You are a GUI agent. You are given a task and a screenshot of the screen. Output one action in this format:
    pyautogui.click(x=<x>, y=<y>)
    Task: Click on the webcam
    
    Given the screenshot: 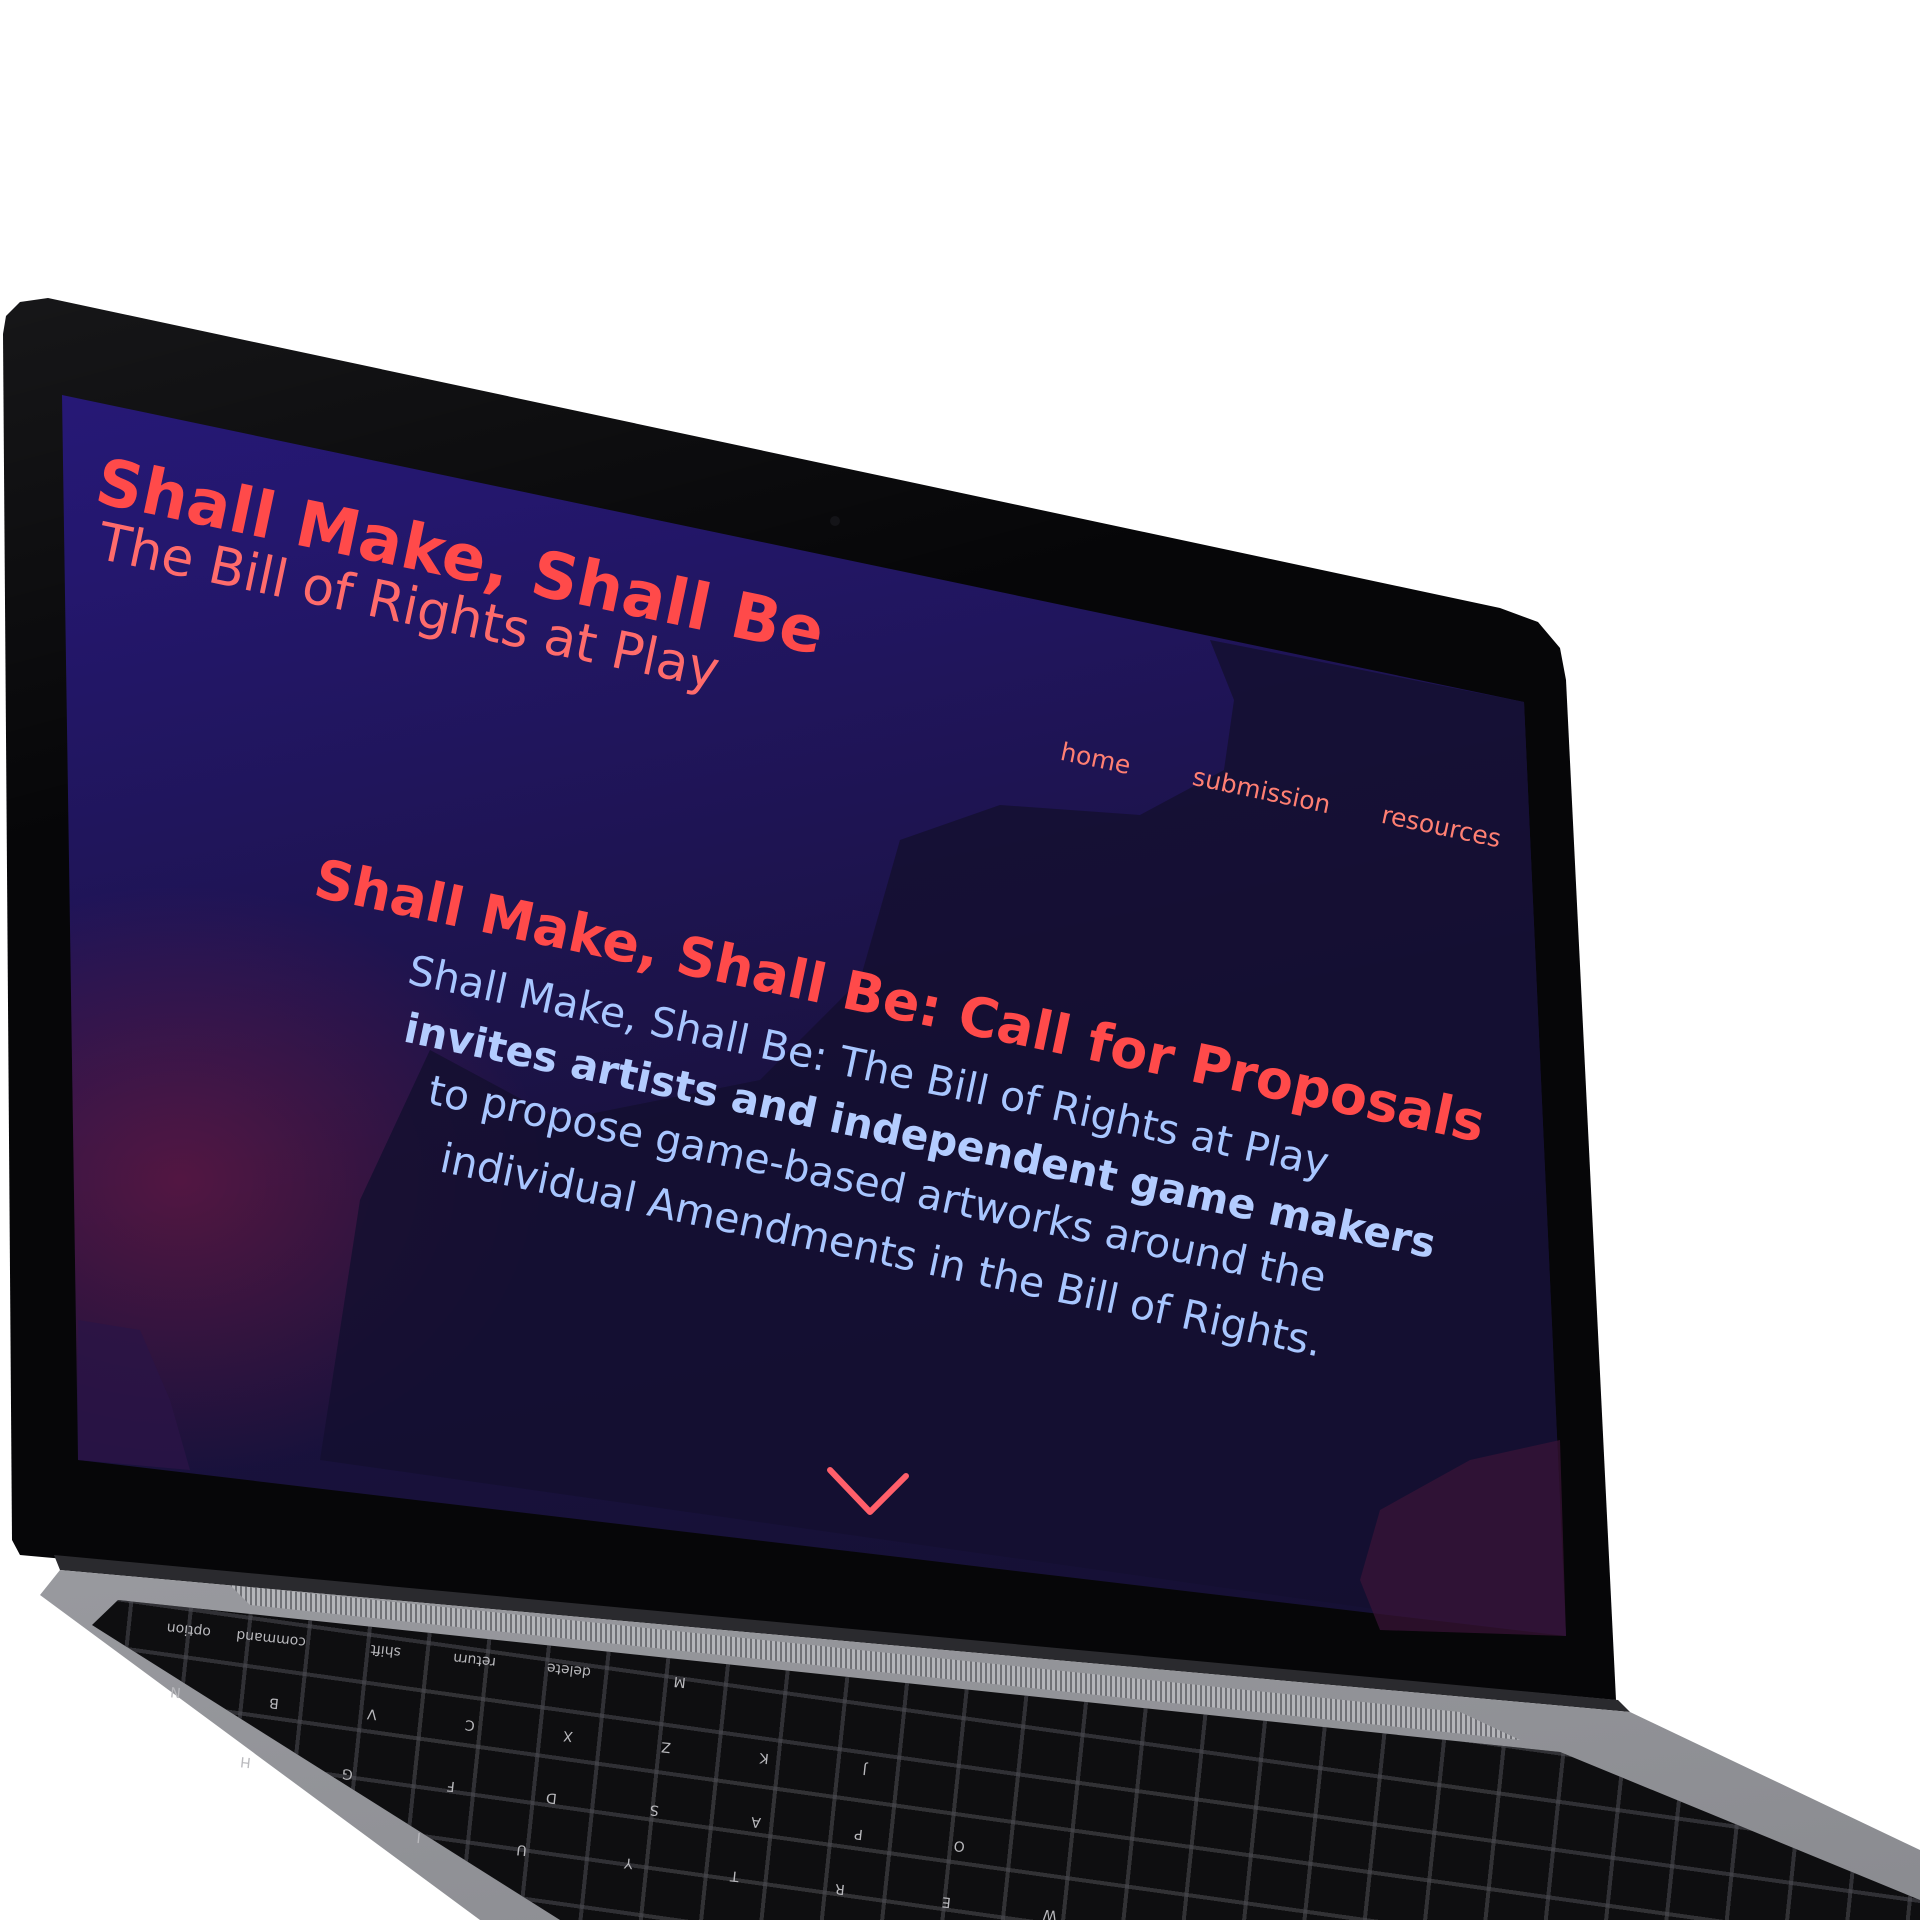 What is the action you would take?
    pyautogui.click(x=835, y=521)
    